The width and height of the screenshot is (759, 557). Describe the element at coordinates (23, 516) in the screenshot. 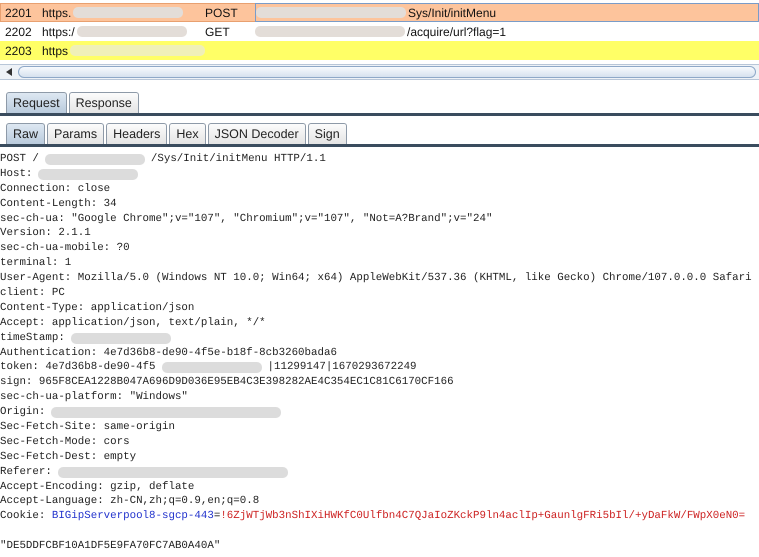

I see `header-text: Cookie:` at that location.